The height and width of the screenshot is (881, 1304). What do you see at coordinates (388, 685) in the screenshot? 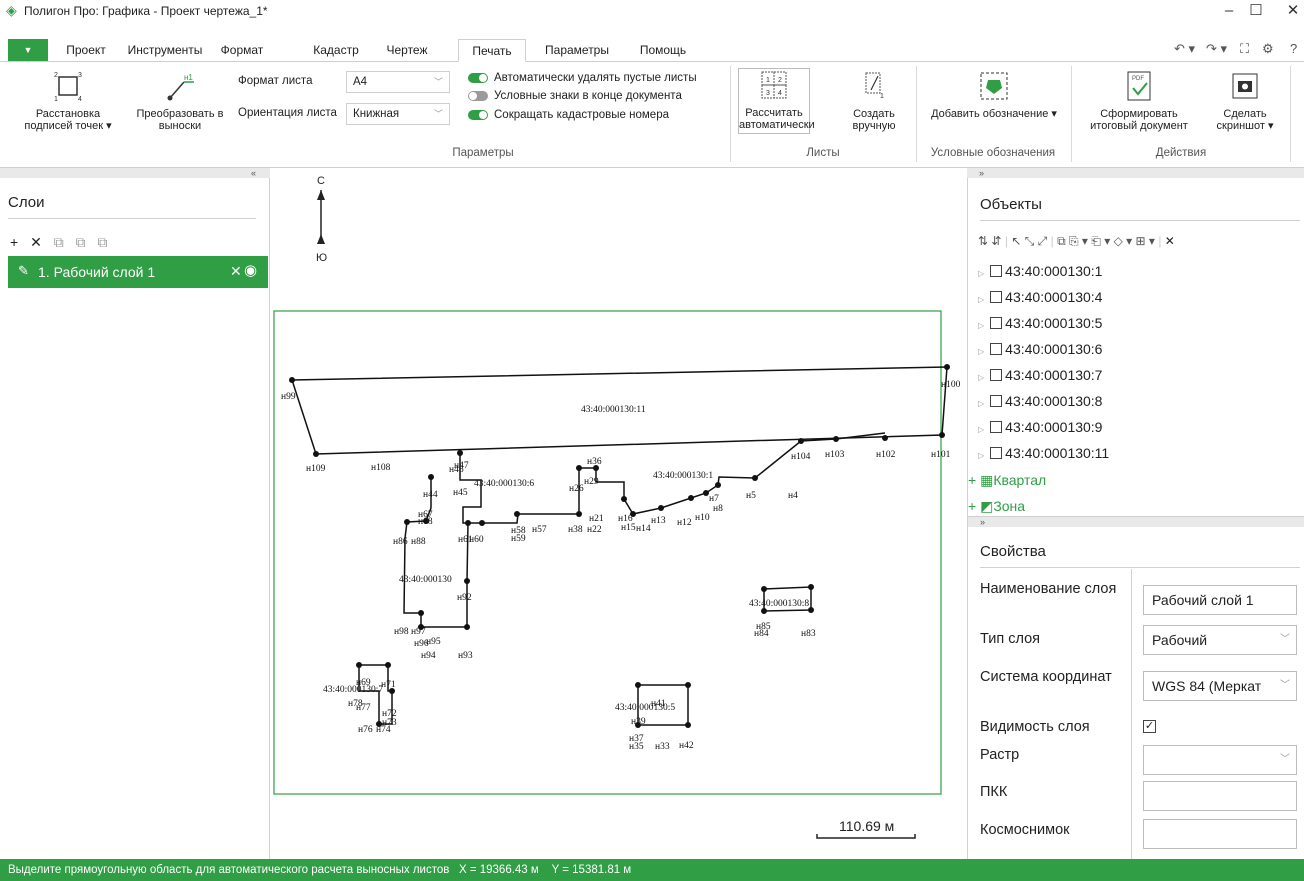
I see `map-label: н71` at bounding box center [388, 685].